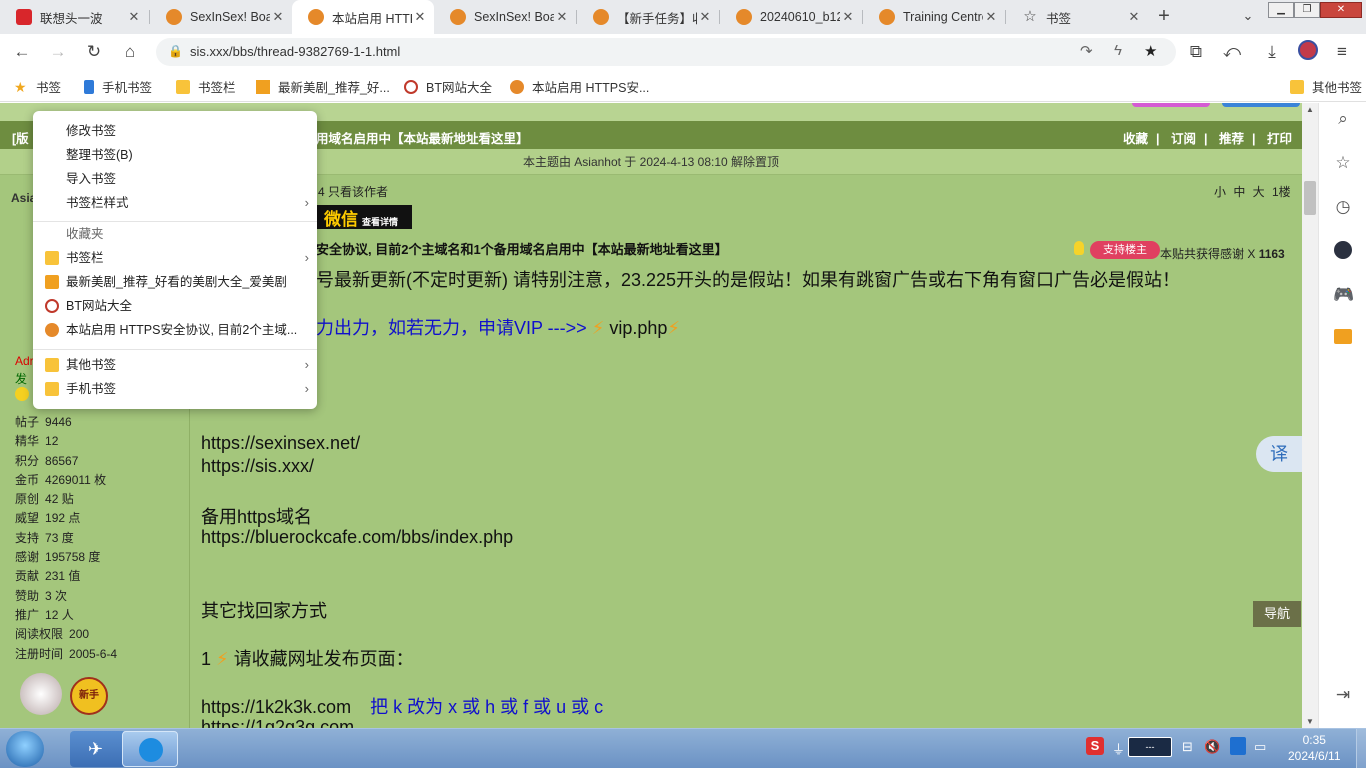 This screenshot has height=768, width=1366. What do you see at coordinates (1277, 614) in the screenshot?
I see `nav-button: 导航` at bounding box center [1277, 614].